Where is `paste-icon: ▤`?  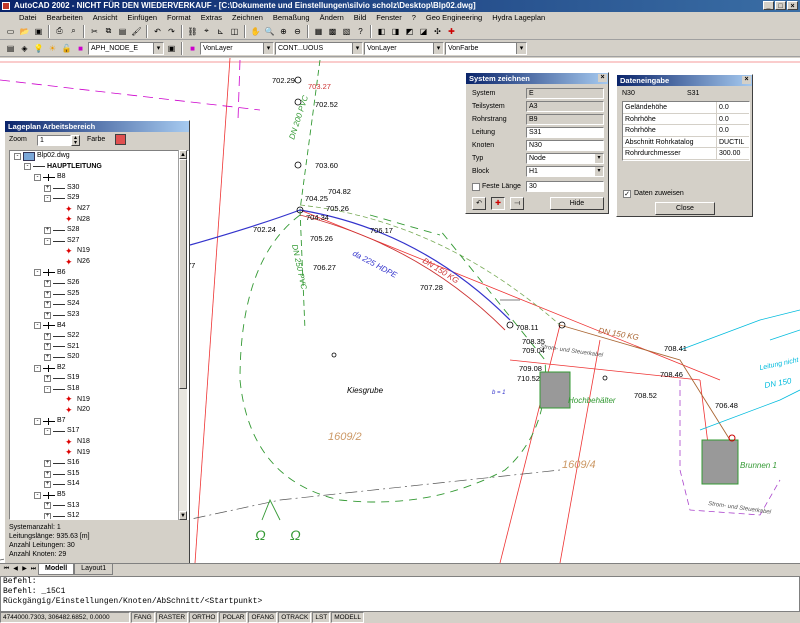 paste-icon: ▤ is located at coordinates (122, 31).